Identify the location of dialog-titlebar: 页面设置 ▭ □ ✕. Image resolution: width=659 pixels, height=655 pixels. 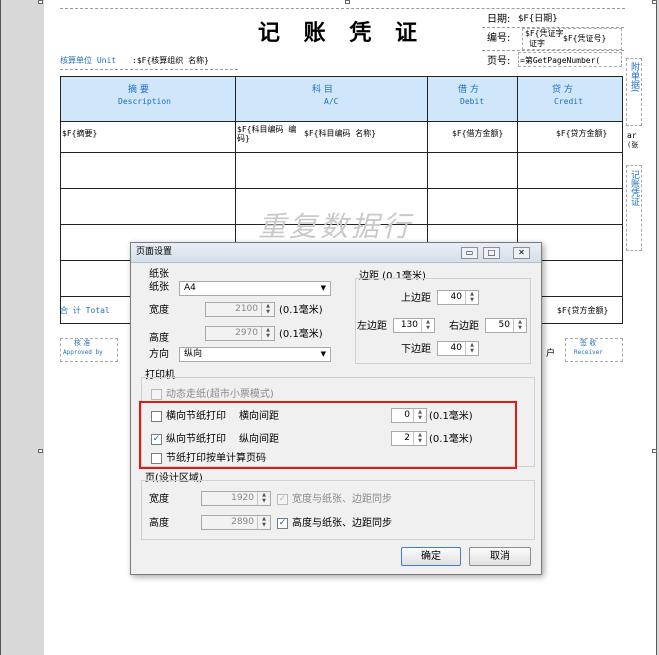
(336, 253).